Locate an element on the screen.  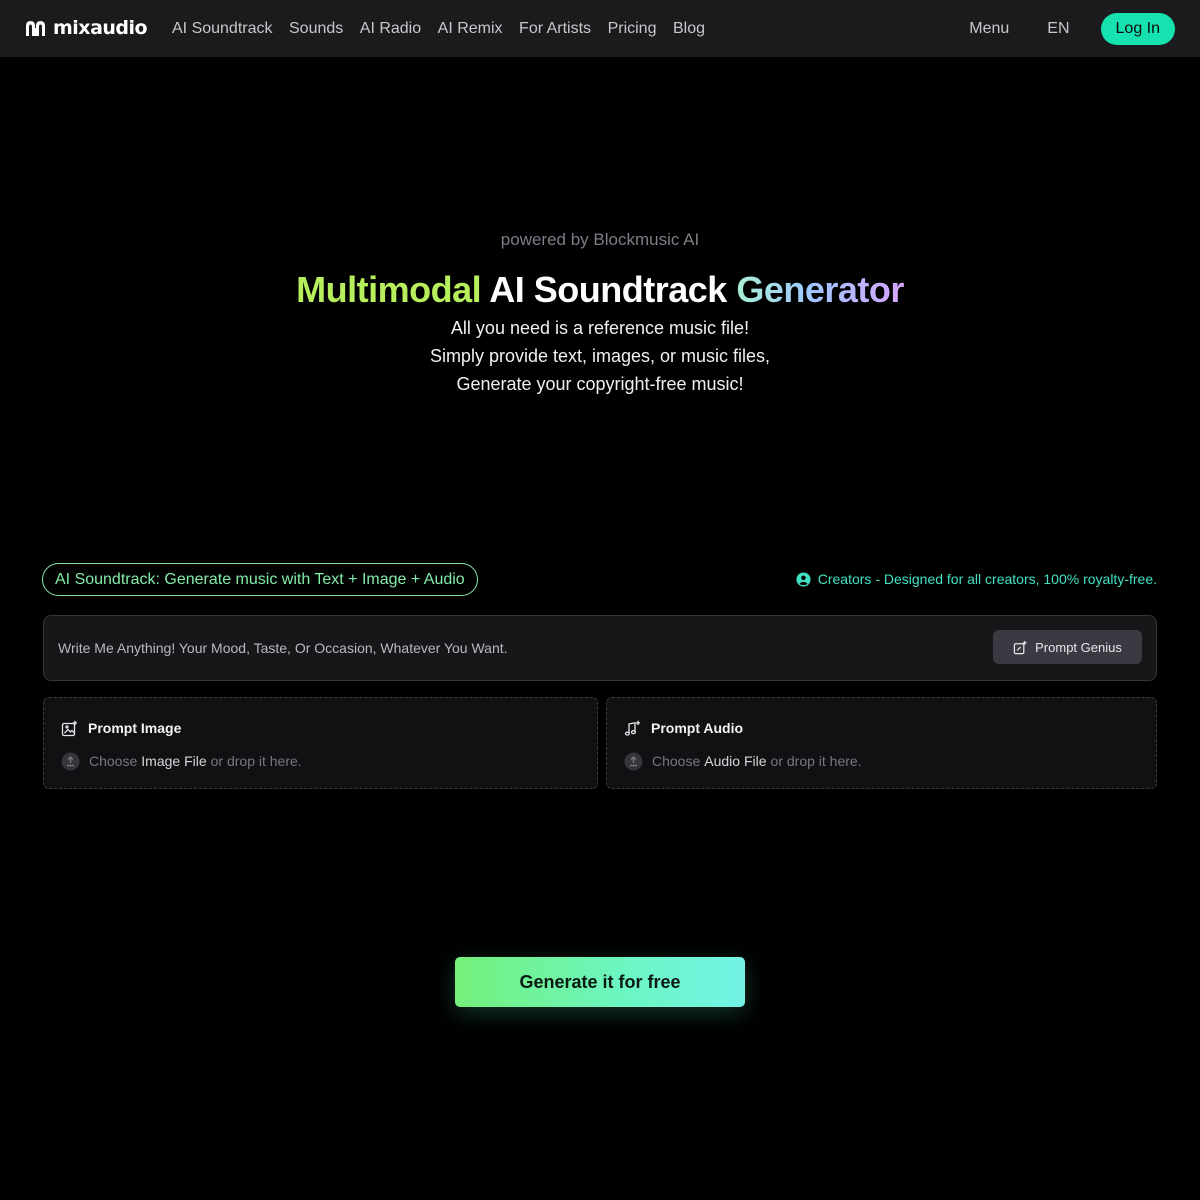
prompt-image-title: Prompt Image is located at coordinates (135, 728).